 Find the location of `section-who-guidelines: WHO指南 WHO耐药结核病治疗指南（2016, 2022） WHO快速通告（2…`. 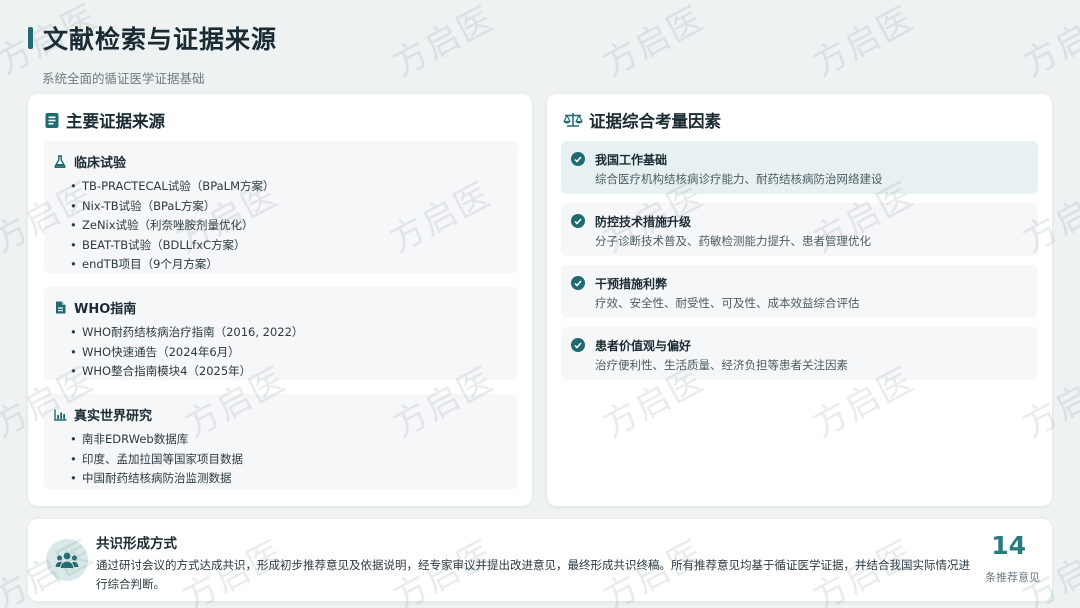

section-who-guidelines: WHO指南 WHO耐药结核病治疗指南（2016, 2022） WHO快速通告（2… is located at coordinates (281, 333).